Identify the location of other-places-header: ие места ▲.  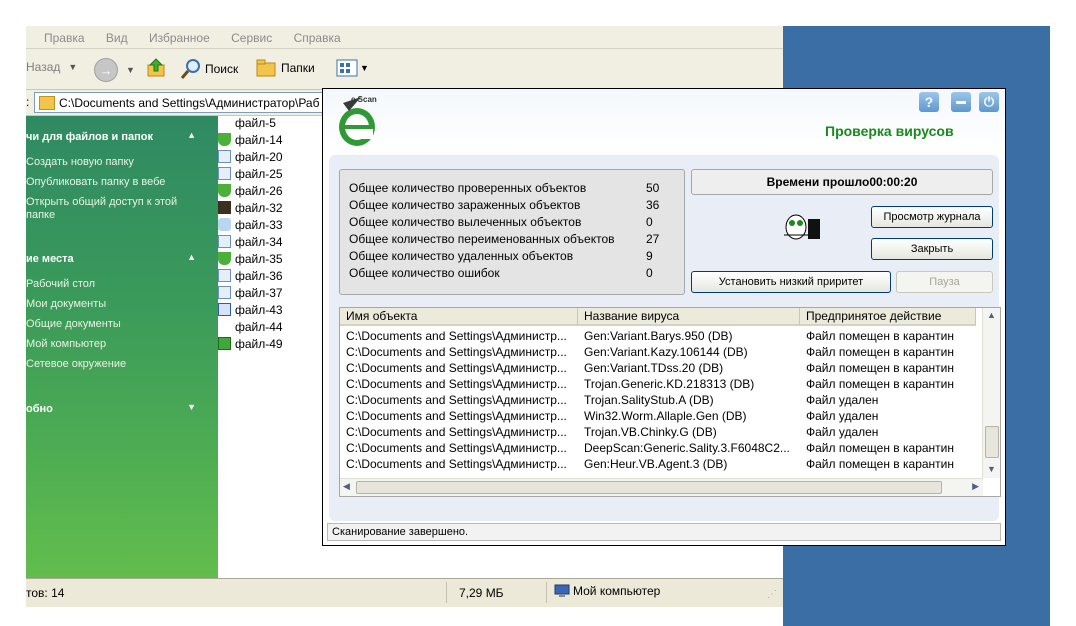
(122, 259).